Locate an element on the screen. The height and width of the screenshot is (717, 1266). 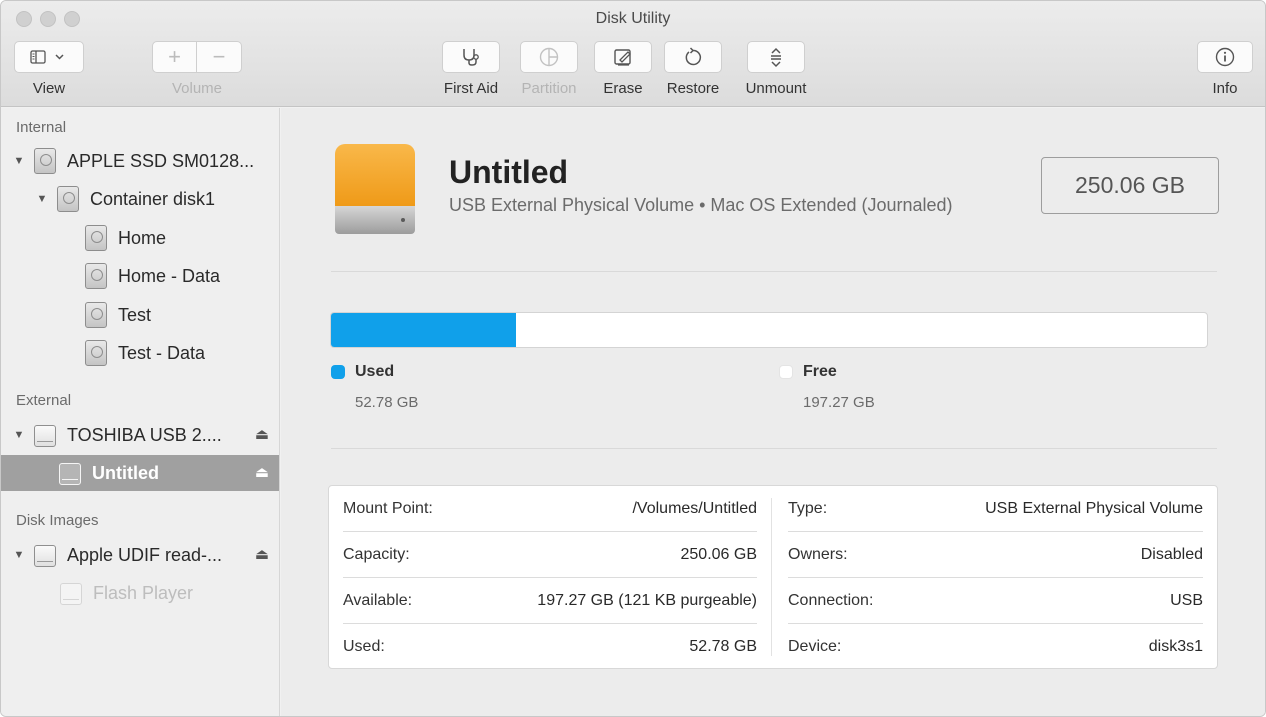
view-label: View is located at coordinates (49, 88).